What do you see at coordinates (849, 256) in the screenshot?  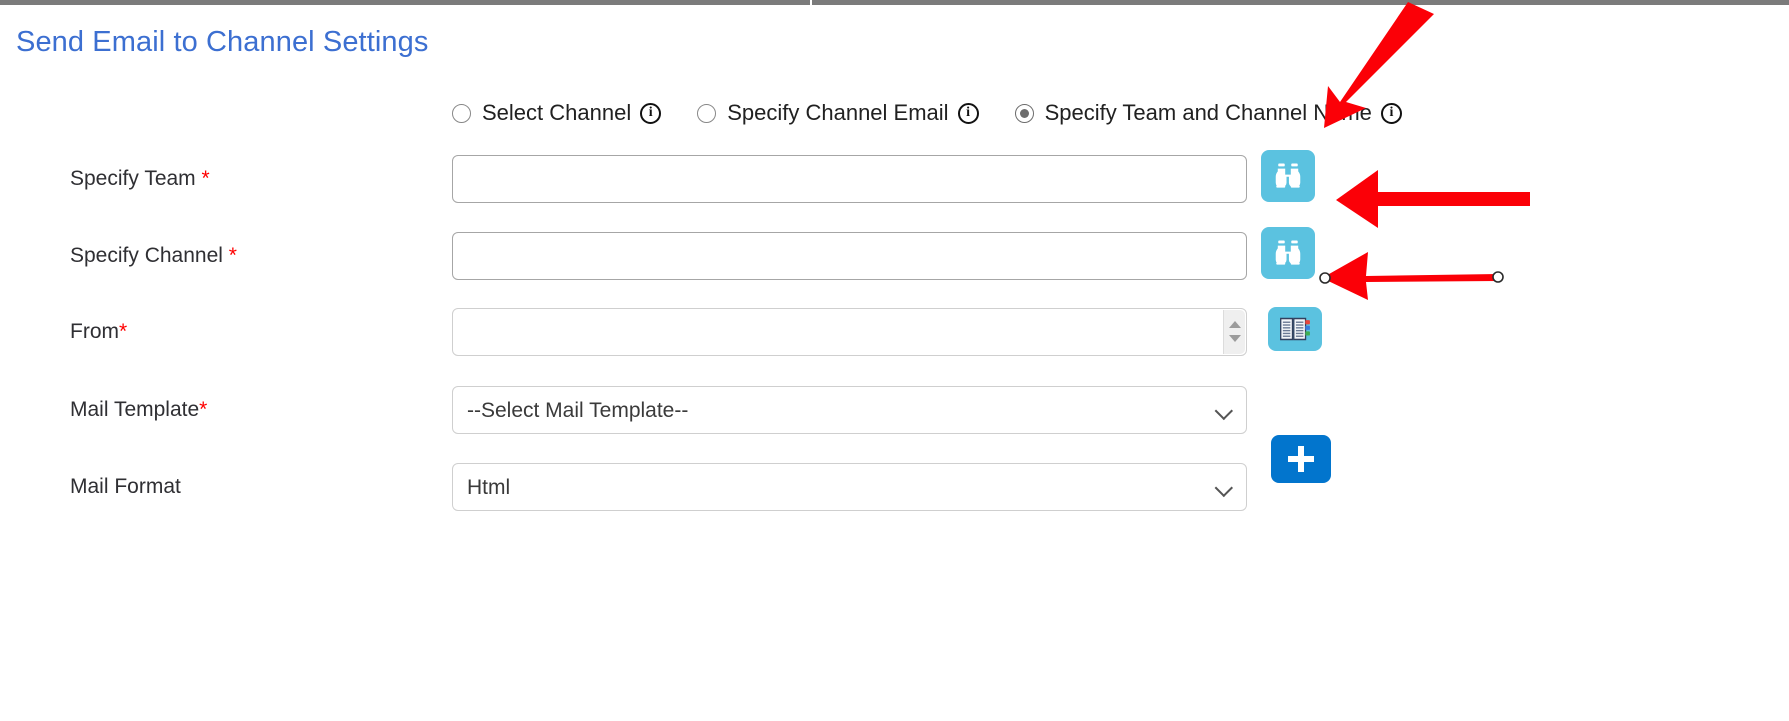 I see `specify-channel-input` at bounding box center [849, 256].